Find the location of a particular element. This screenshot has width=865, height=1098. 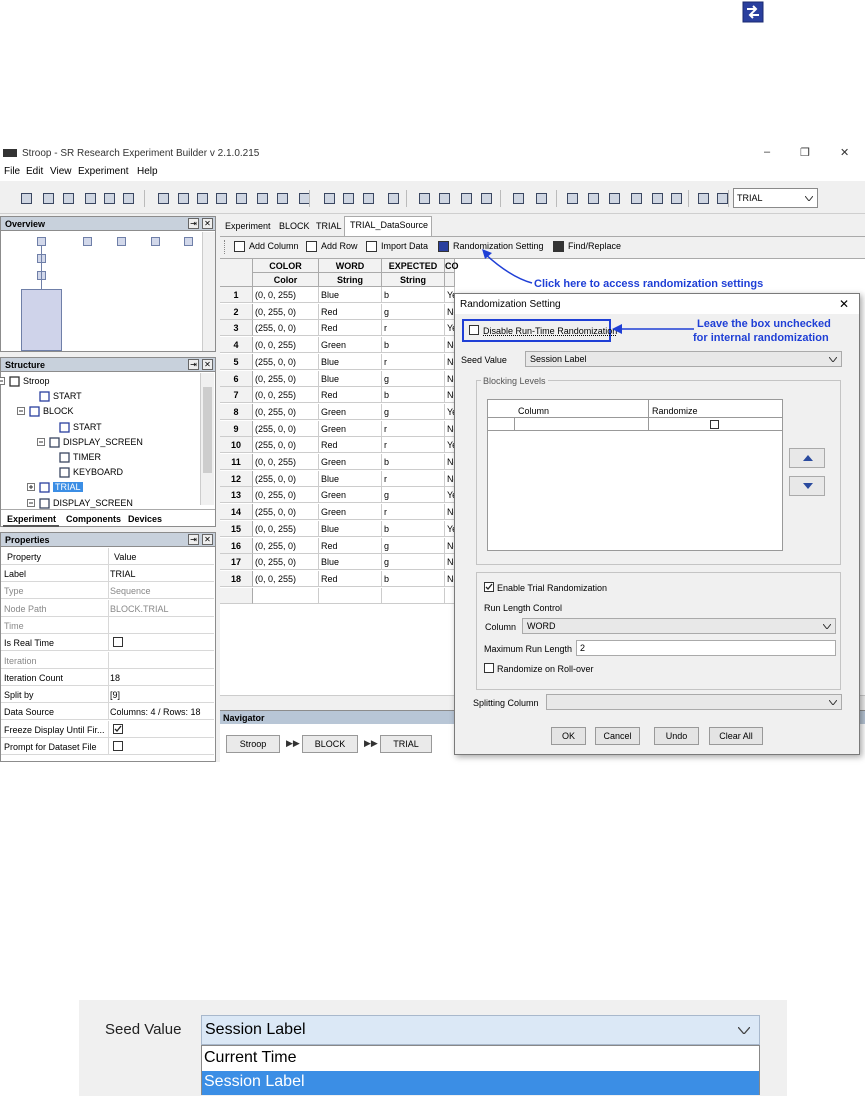

seed-value-select: Session Label is located at coordinates (683, 359).